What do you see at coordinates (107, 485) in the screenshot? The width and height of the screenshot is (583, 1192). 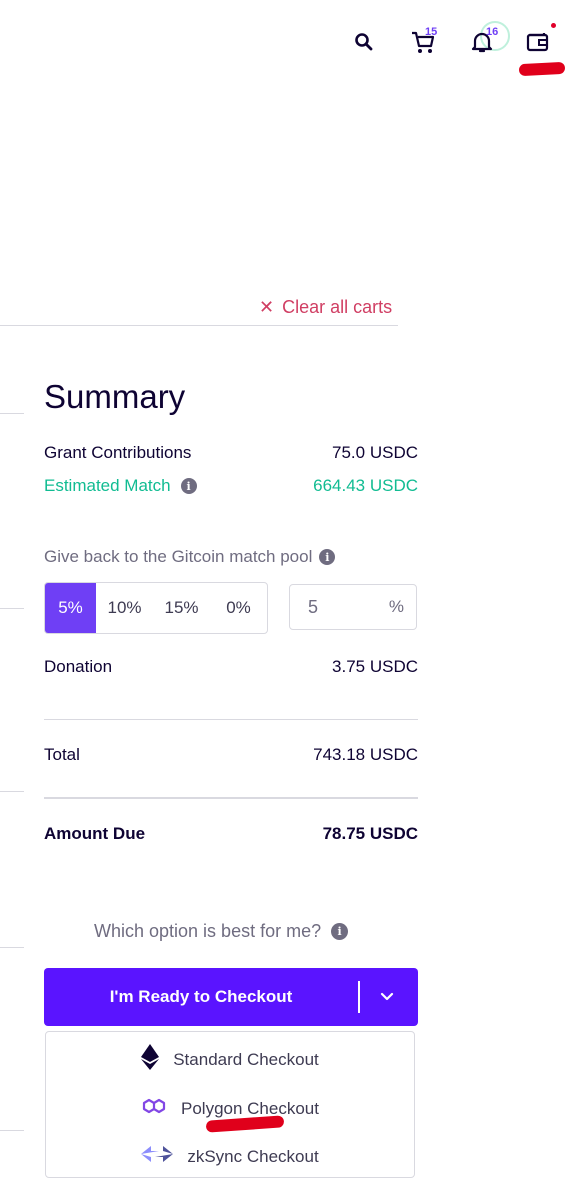 I see `estimated-match-label: Estimated Match` at bounding box center [107, 485].